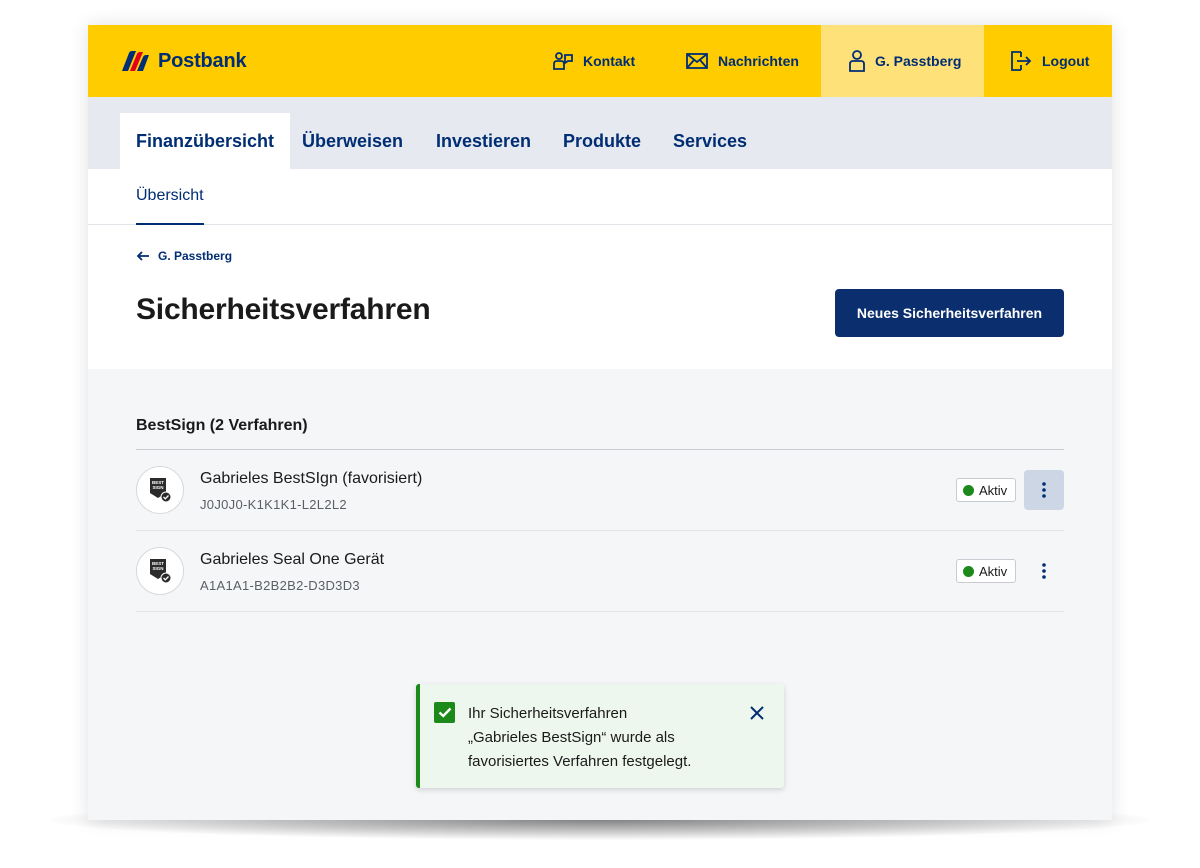  I want to click on device-name: Gabrieles BestSIgn (favorisiert), so click(311, 478).